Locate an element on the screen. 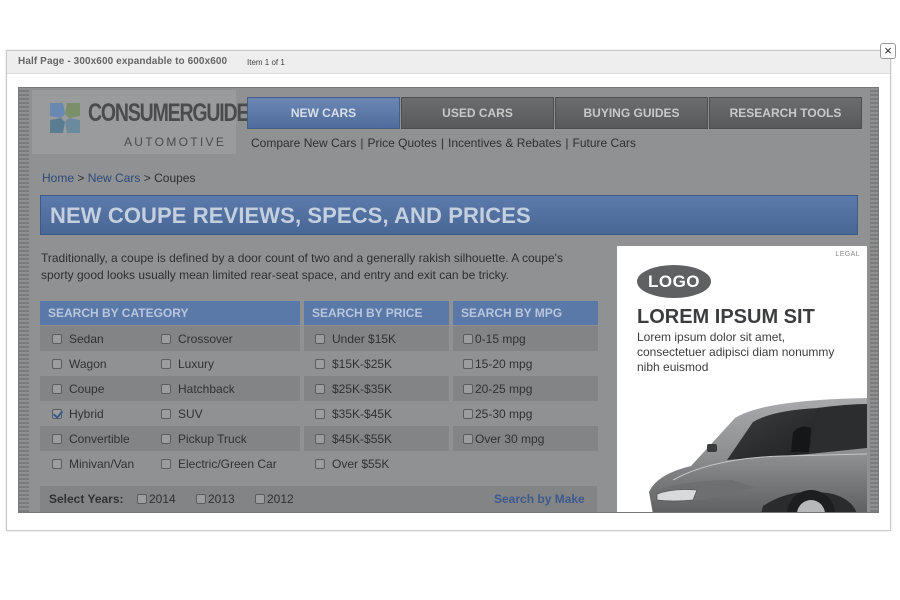 This screenshot has width=900, height=600. mpg-row: 20-25 mpg is located at coordinates (525, 388).